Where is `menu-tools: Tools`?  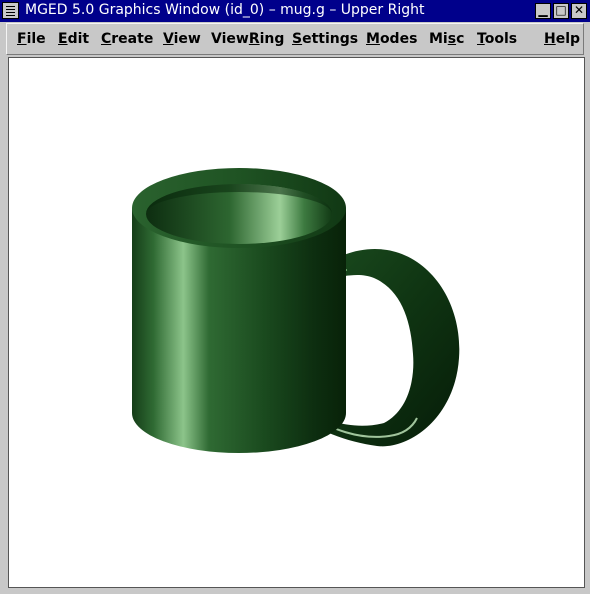
menu-tools: Tools is located at coordinates (497, 39).